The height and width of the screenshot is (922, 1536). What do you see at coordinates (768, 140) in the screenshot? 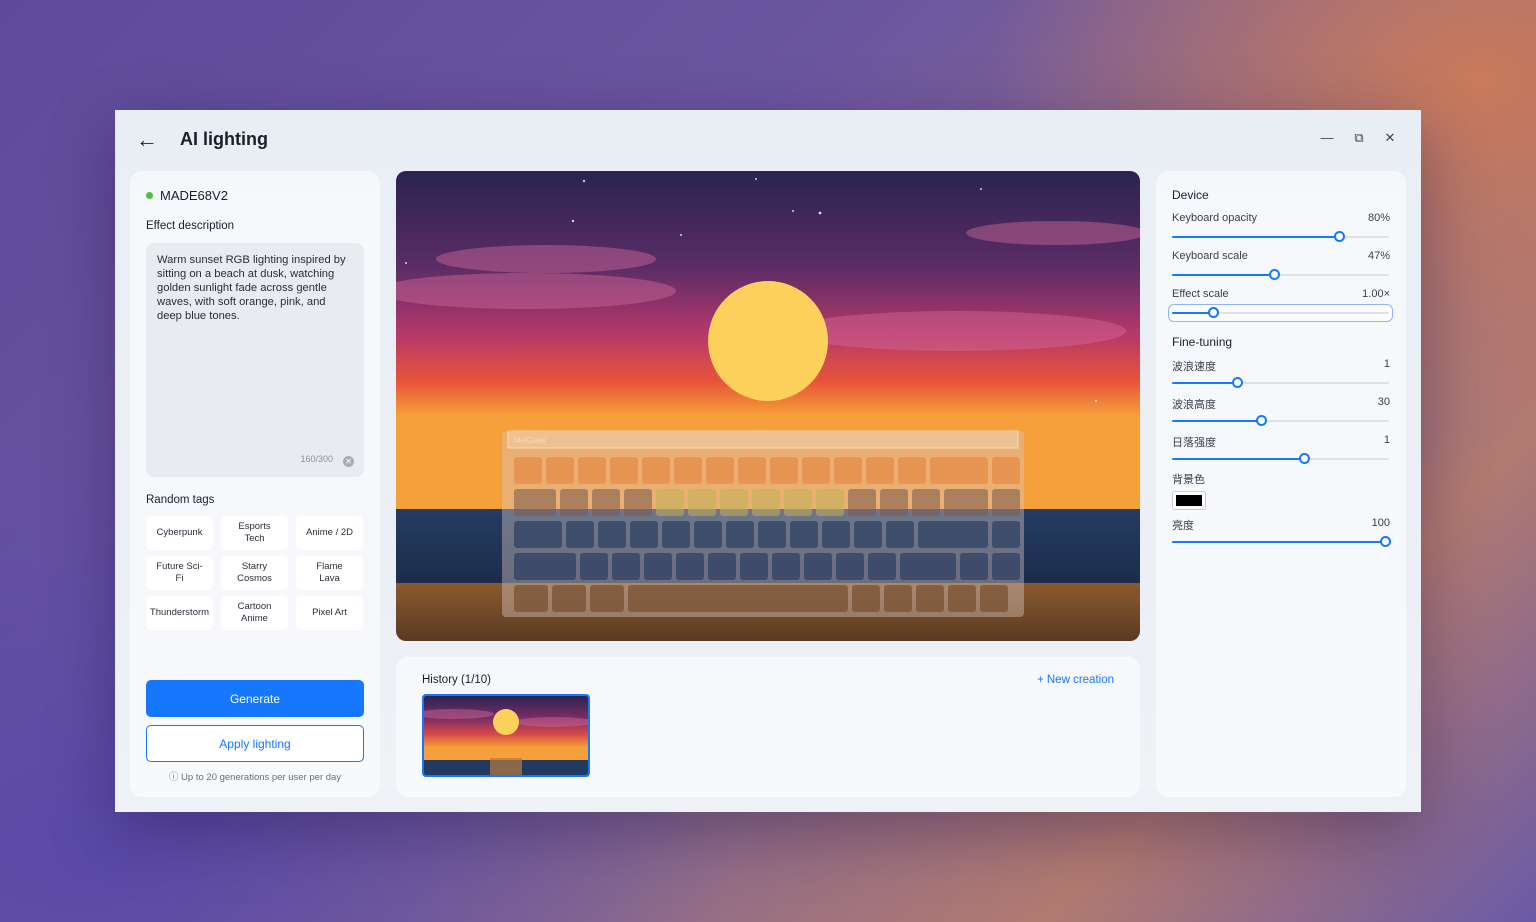
I see `title-bar: ← AI lighting — ⧉ ✕` at bounding box center [768, 140].